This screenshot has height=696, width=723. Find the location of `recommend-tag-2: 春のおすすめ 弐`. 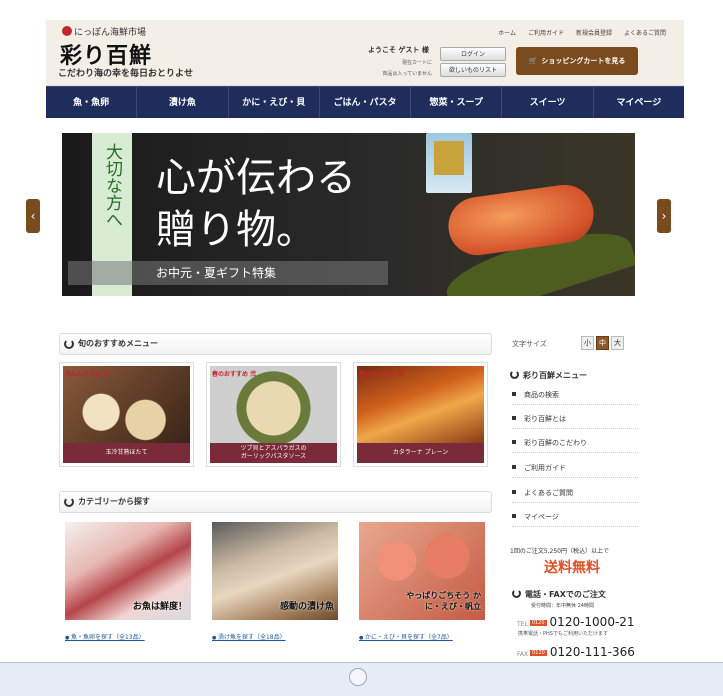

recommend-tag-2: 春のおすすめ 弐 is located at coordinates (234, 374).